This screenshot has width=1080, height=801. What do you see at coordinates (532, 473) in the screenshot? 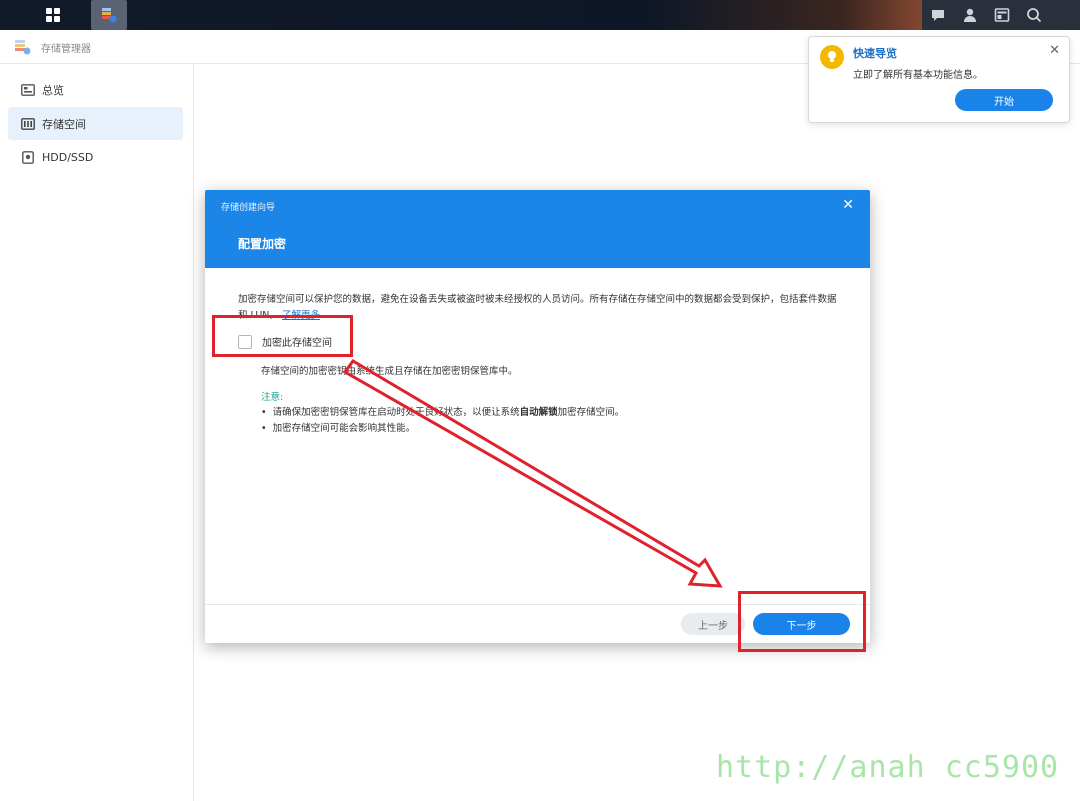
I see `annotation-arrow` at bounding box center [532, 473].